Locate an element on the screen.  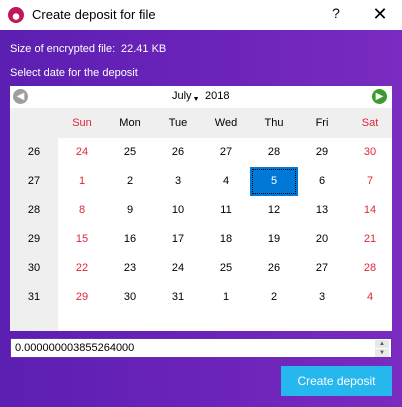
app-logo-icon is located at coordinates (16, 15).